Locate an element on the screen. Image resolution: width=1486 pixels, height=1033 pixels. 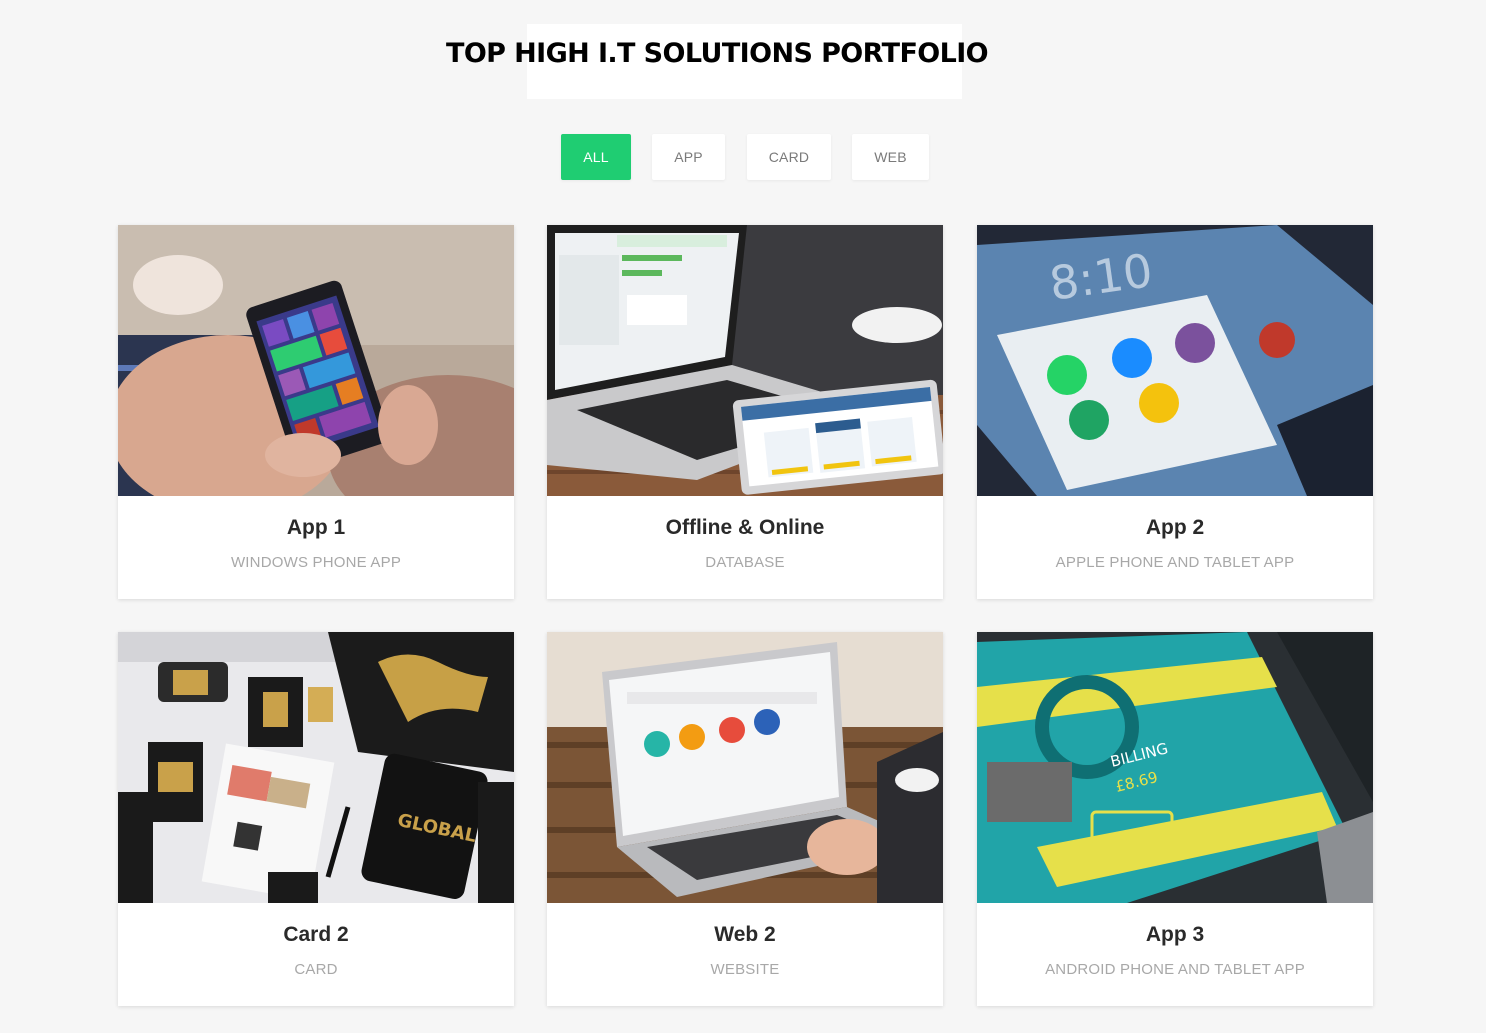
title-banner: TOP HIGH I.T SOLUTIONS PORTFOLIO is located at coordinates (717, 61).